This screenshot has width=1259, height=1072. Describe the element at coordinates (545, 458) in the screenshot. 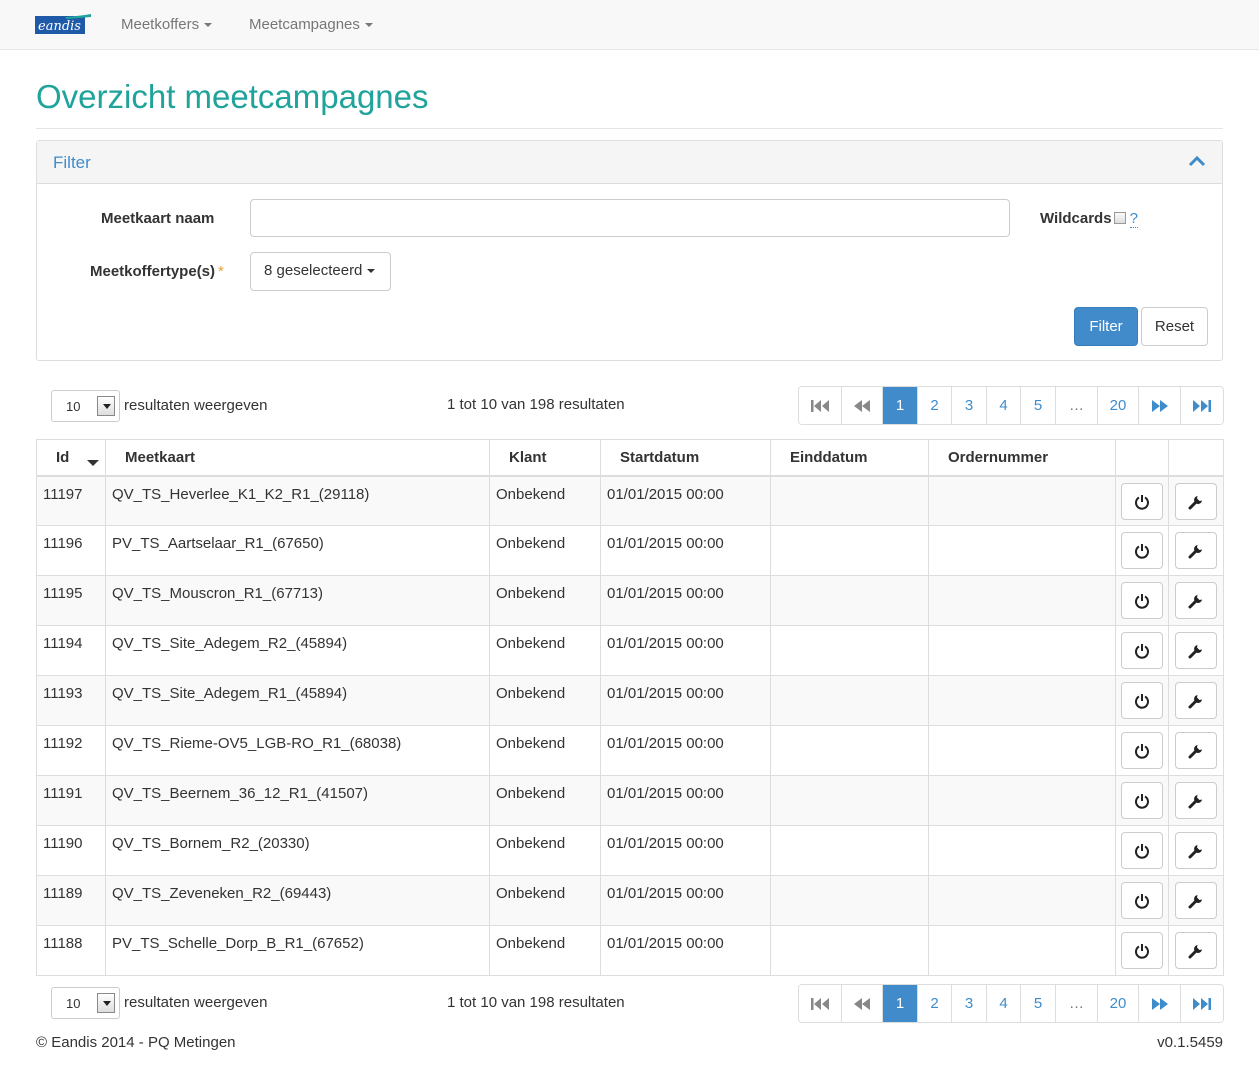

I see `column-header-klant: Klant` at that location.